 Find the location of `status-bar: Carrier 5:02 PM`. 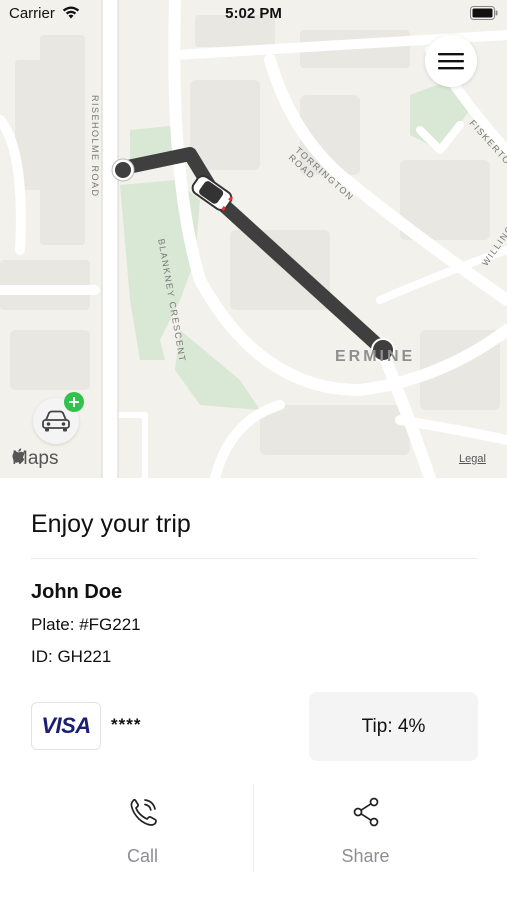

status-bar: Carrier 5:02 PM is located at coordinates (253, 14).